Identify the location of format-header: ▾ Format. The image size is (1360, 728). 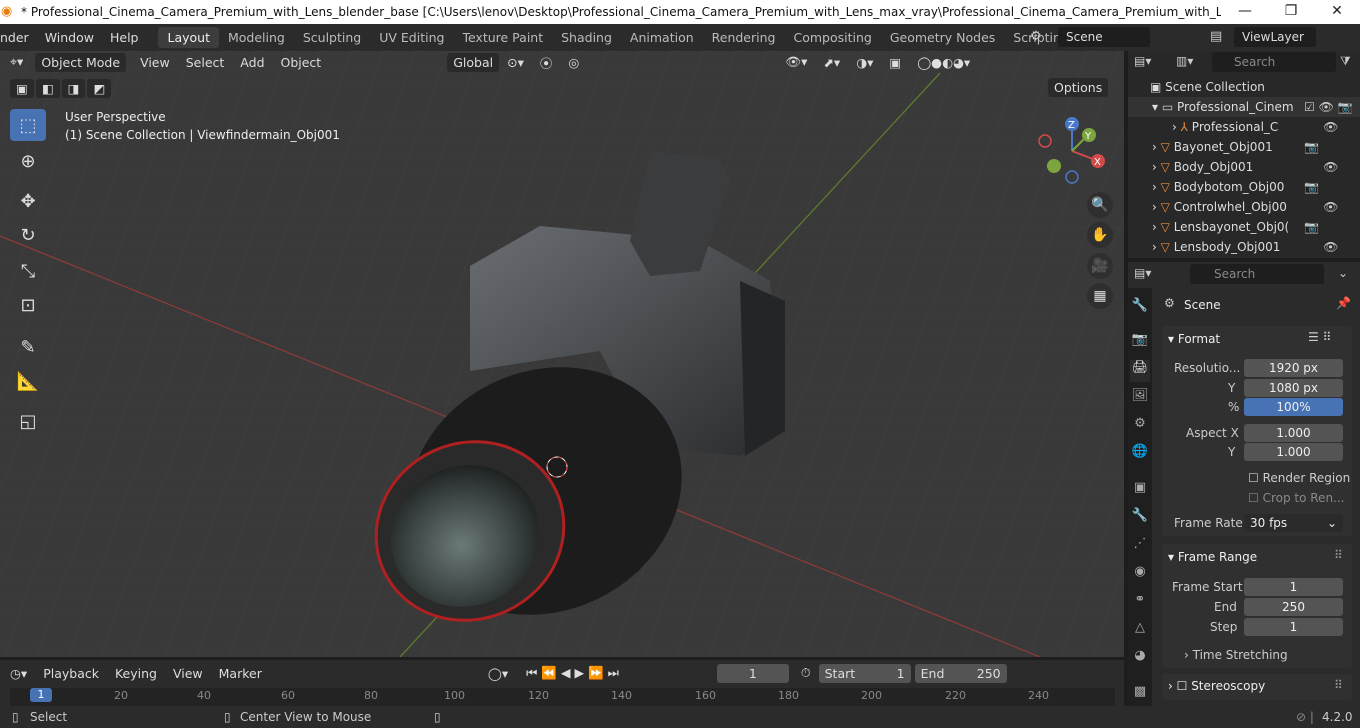
(1194, 339).